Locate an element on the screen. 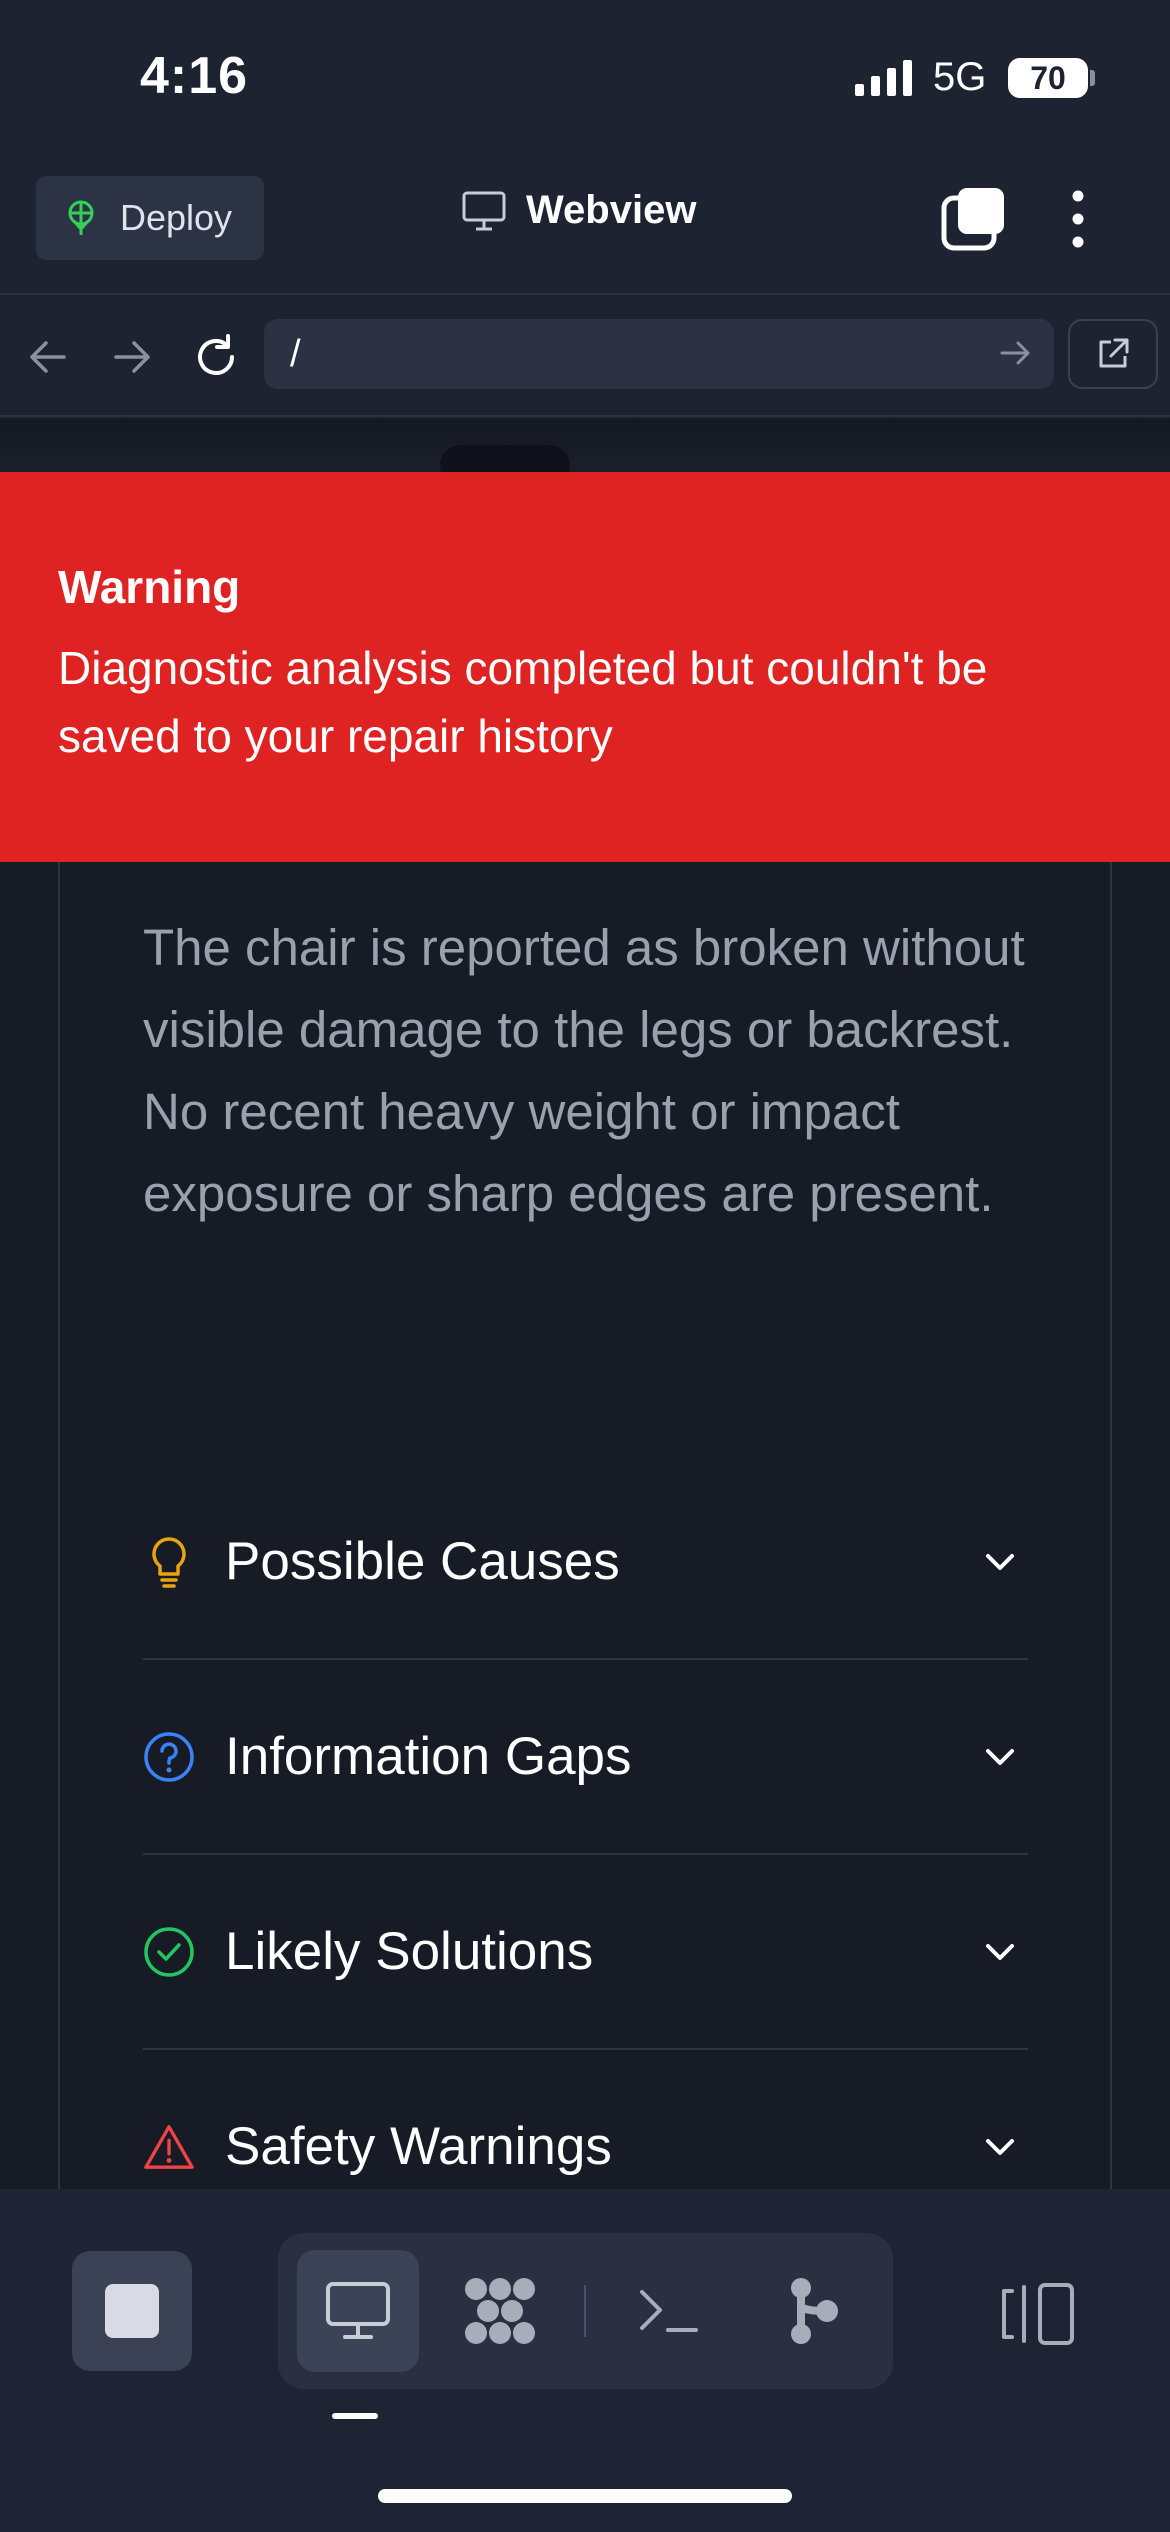  back-button is located at coordinates (48, 357).